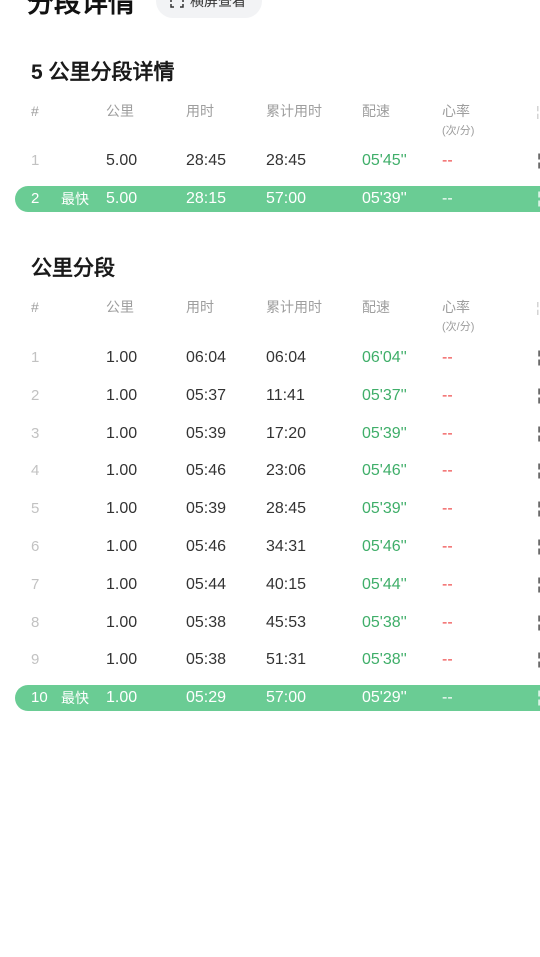 The image size is (540, 957). Describe the element at coordinates (206, 584) in the screenshot. I see `cell-time: 05:44` at that location.